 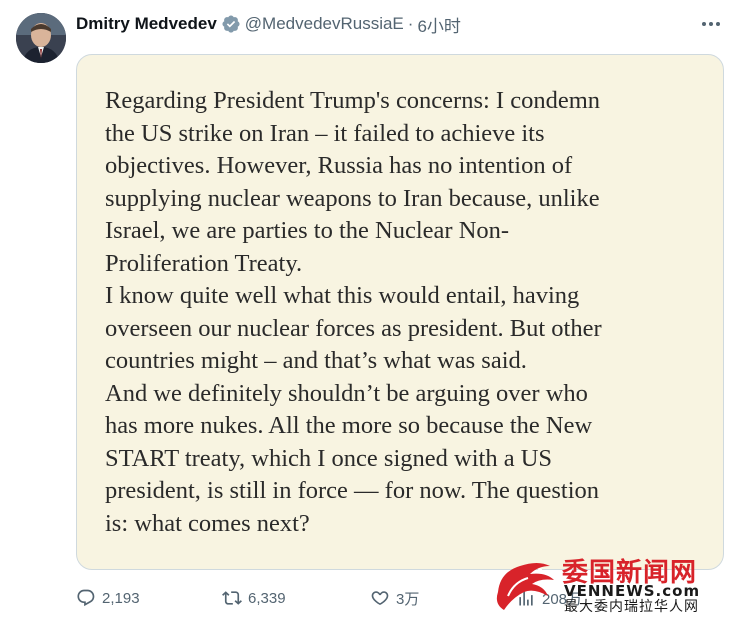 I want to click on timestamp: 6小时, so click(x=438, y=24).